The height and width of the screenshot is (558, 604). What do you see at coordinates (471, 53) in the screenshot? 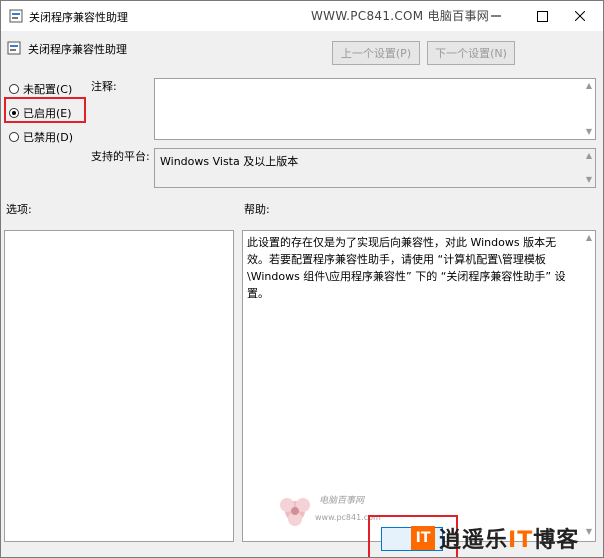
I see `next-setting-button: 下一个设置(N)` at bounding box center [471, 53].